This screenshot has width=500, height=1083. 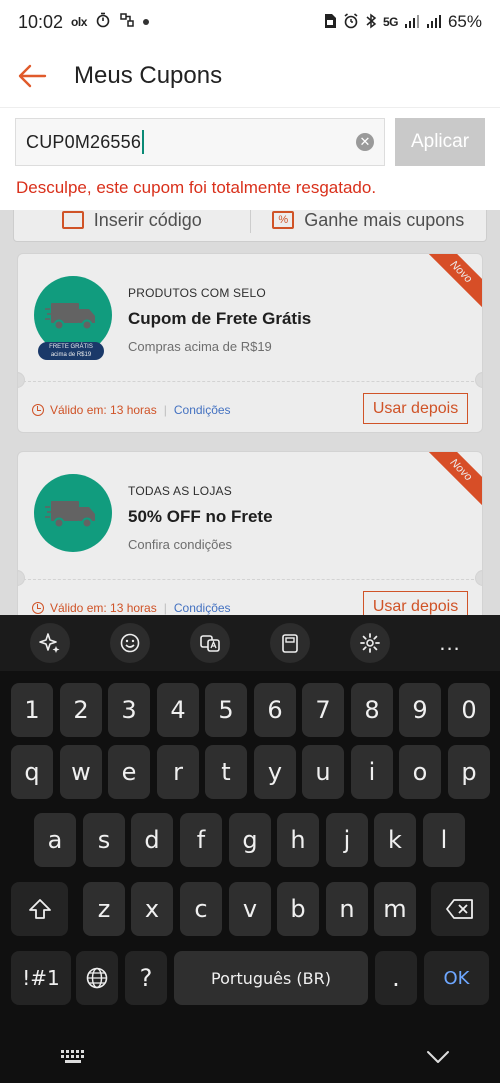 I want to click on bluetooth-icon, so click(x=371, y=22).